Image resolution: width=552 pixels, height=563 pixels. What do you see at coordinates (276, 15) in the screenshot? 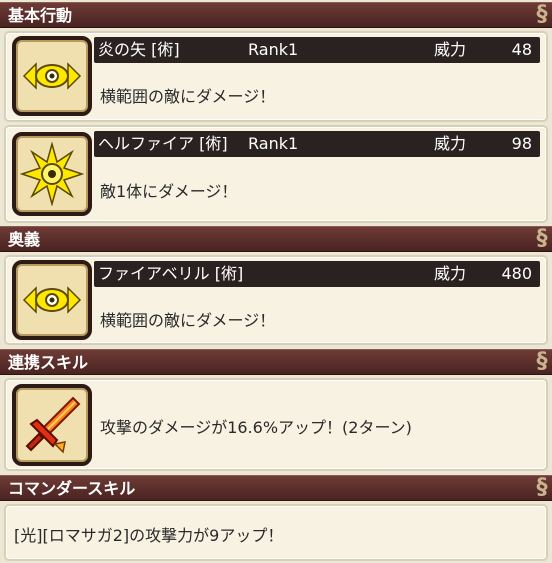
I see `section-header-basic: 基本行動 §` at bounding box center [276, 15].